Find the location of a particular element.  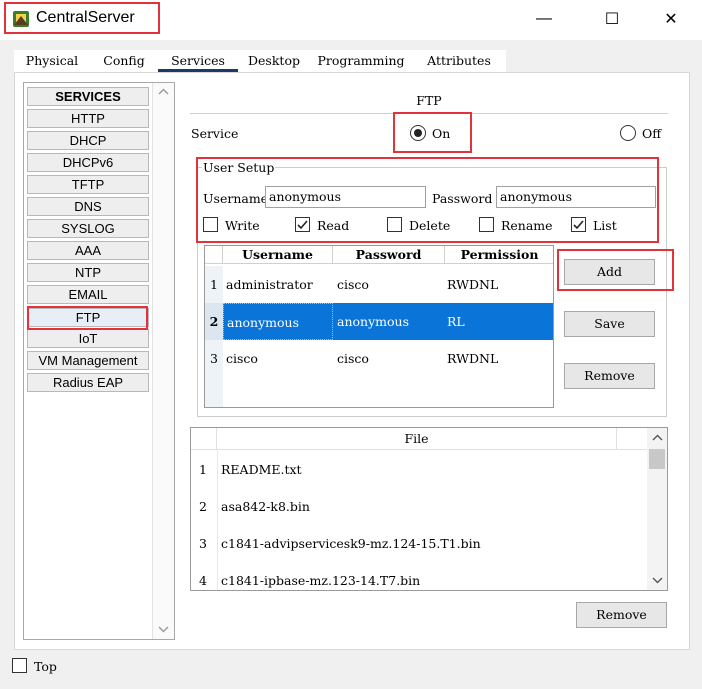

file-row: 3 c1841-advipservicesk9-mz.124-15.T1.bin is located at coordinates (418, 543).